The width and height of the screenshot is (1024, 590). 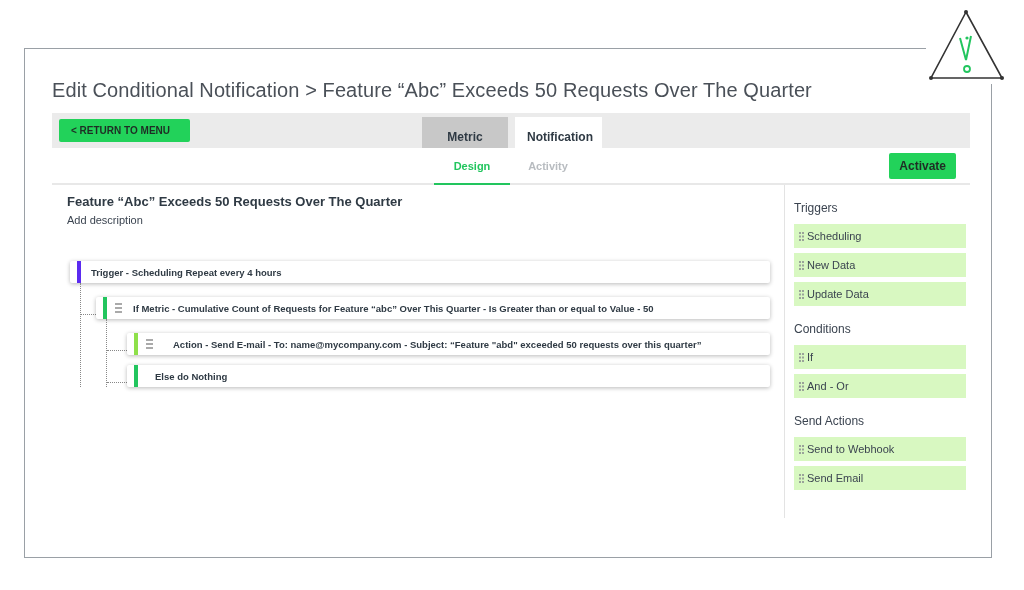 I want to click on section-heading: Triggers, so click(x=816, y=208).